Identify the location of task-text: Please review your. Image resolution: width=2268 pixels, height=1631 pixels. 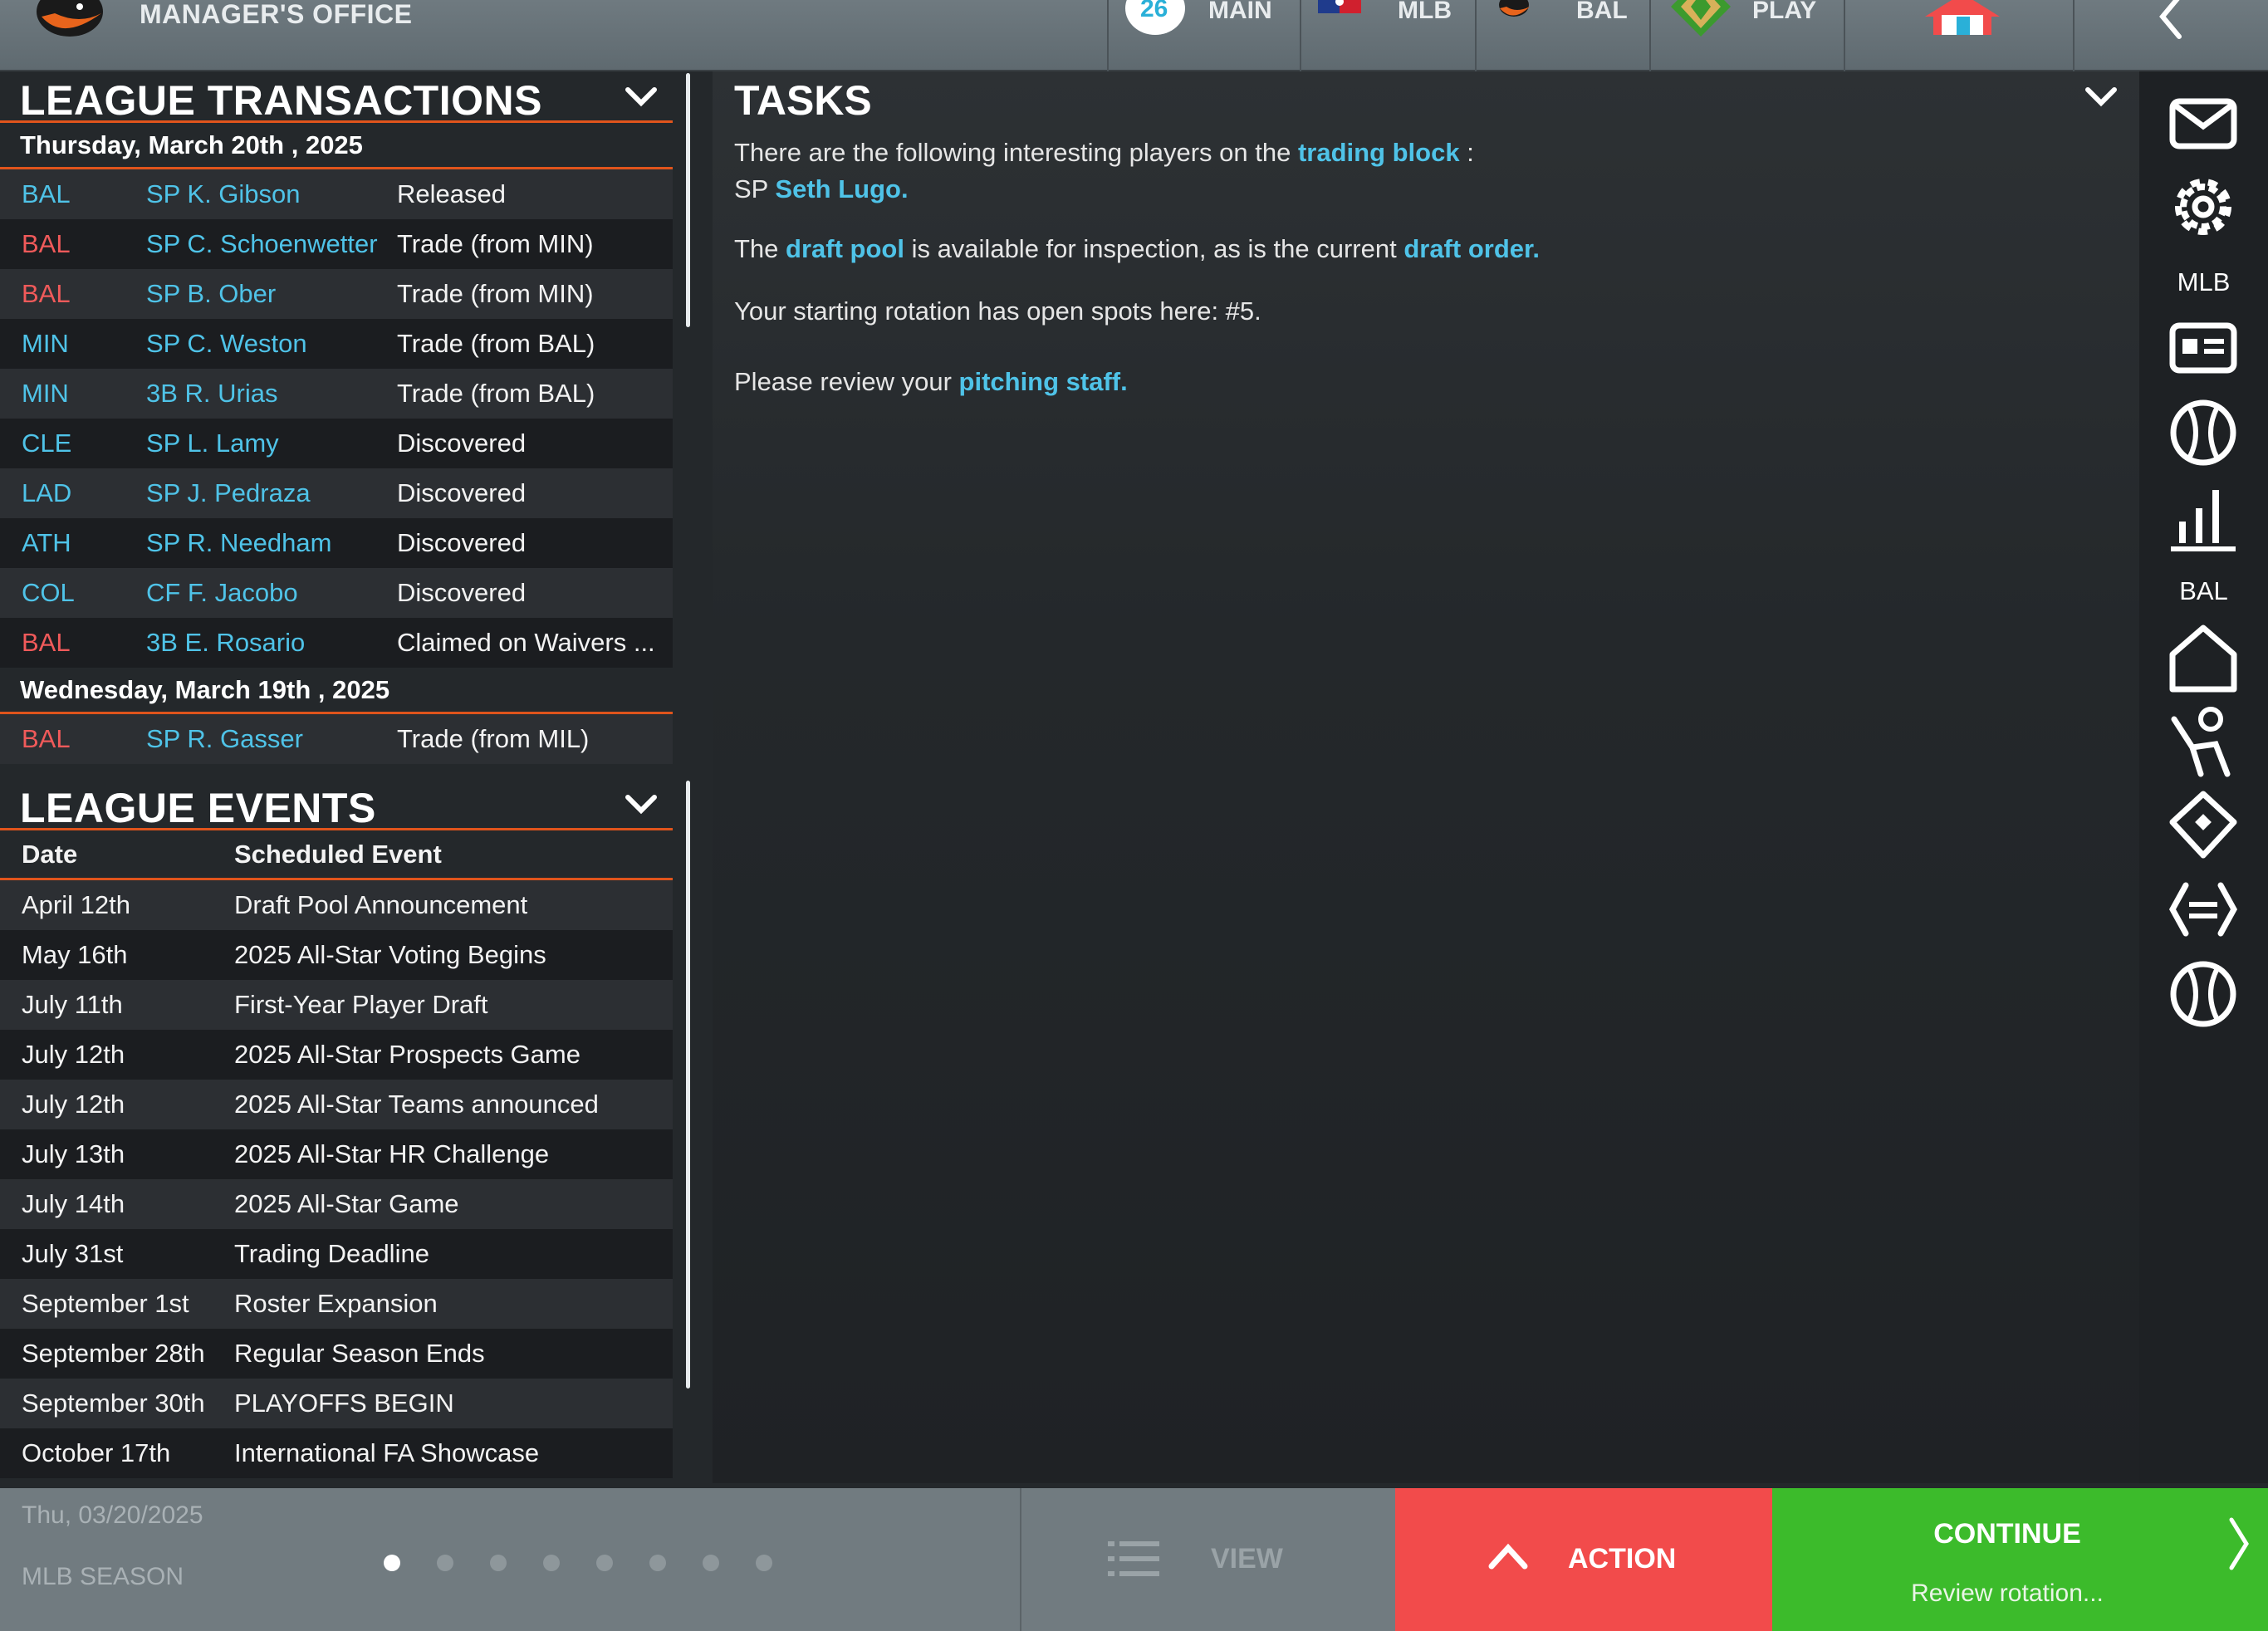
(846, 381).